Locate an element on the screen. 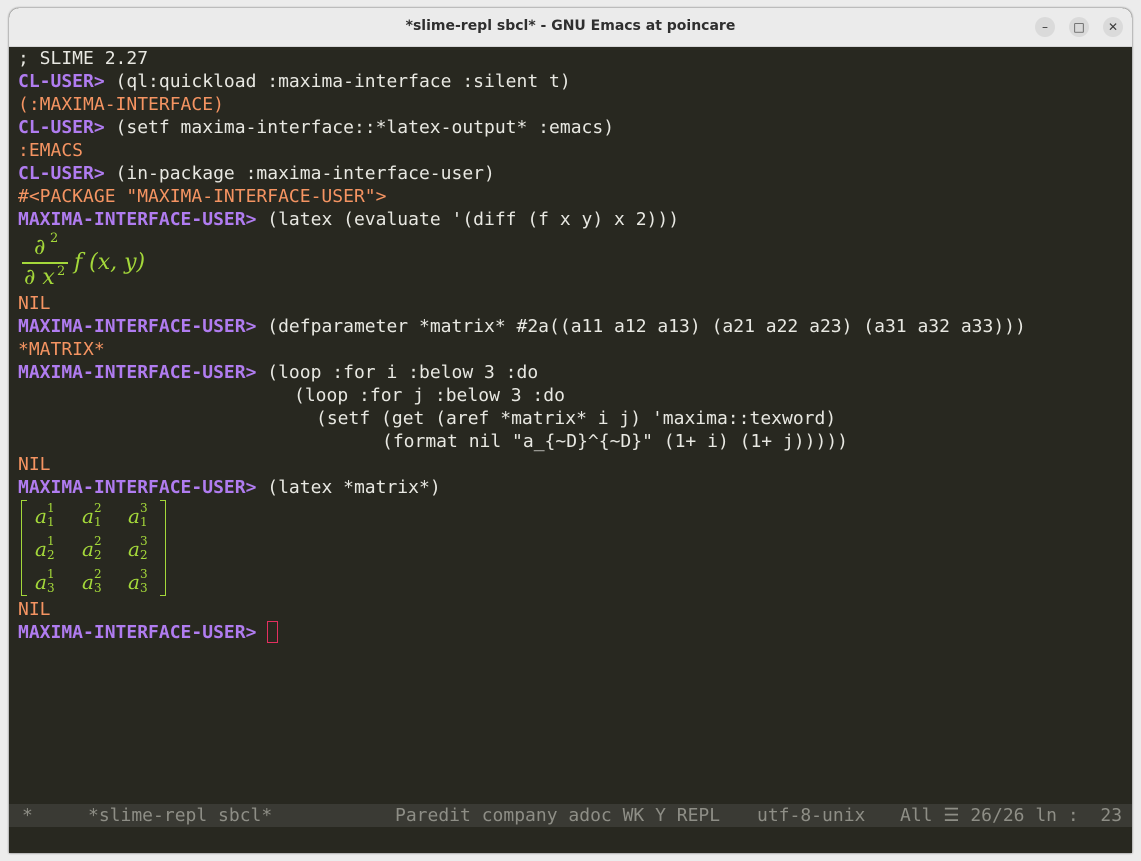  function-expression: f (x, y) is located at coordinates (110, 262).